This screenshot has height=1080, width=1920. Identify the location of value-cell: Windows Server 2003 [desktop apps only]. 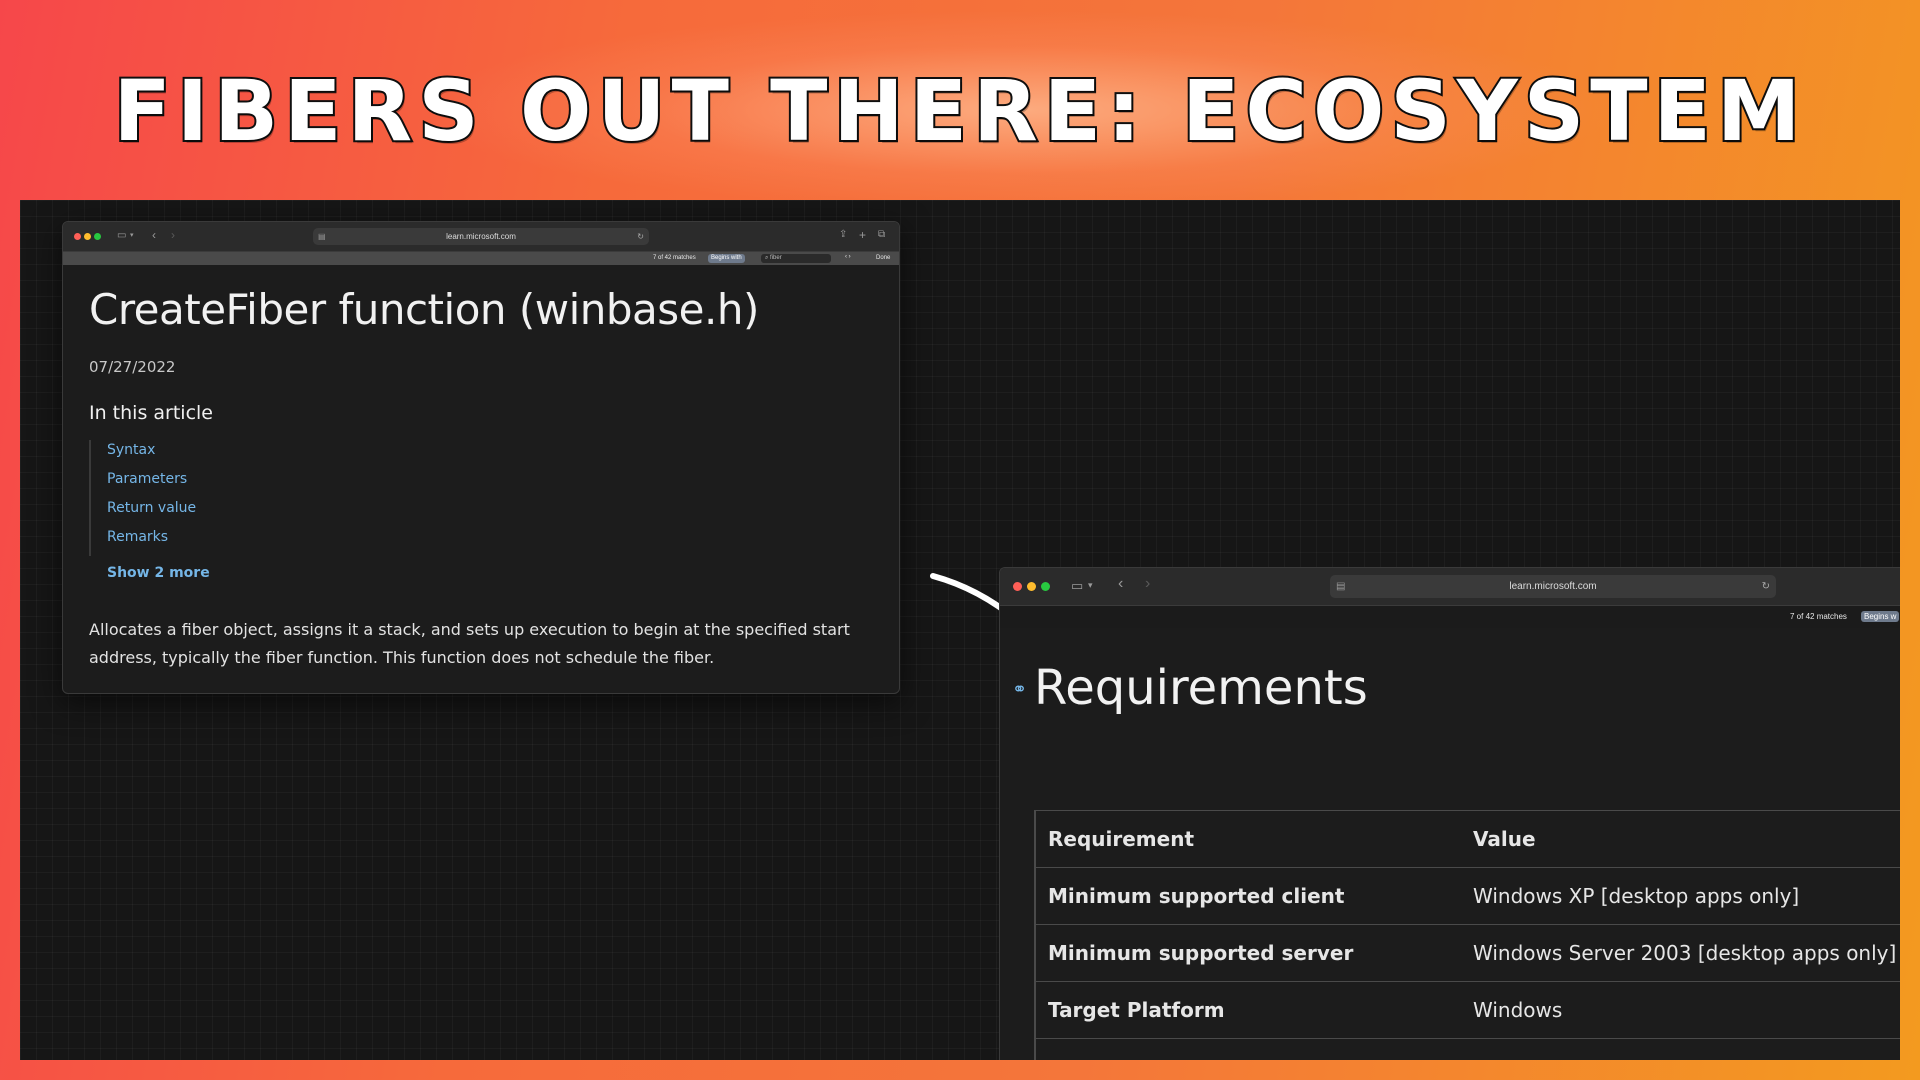
(1680, 953).